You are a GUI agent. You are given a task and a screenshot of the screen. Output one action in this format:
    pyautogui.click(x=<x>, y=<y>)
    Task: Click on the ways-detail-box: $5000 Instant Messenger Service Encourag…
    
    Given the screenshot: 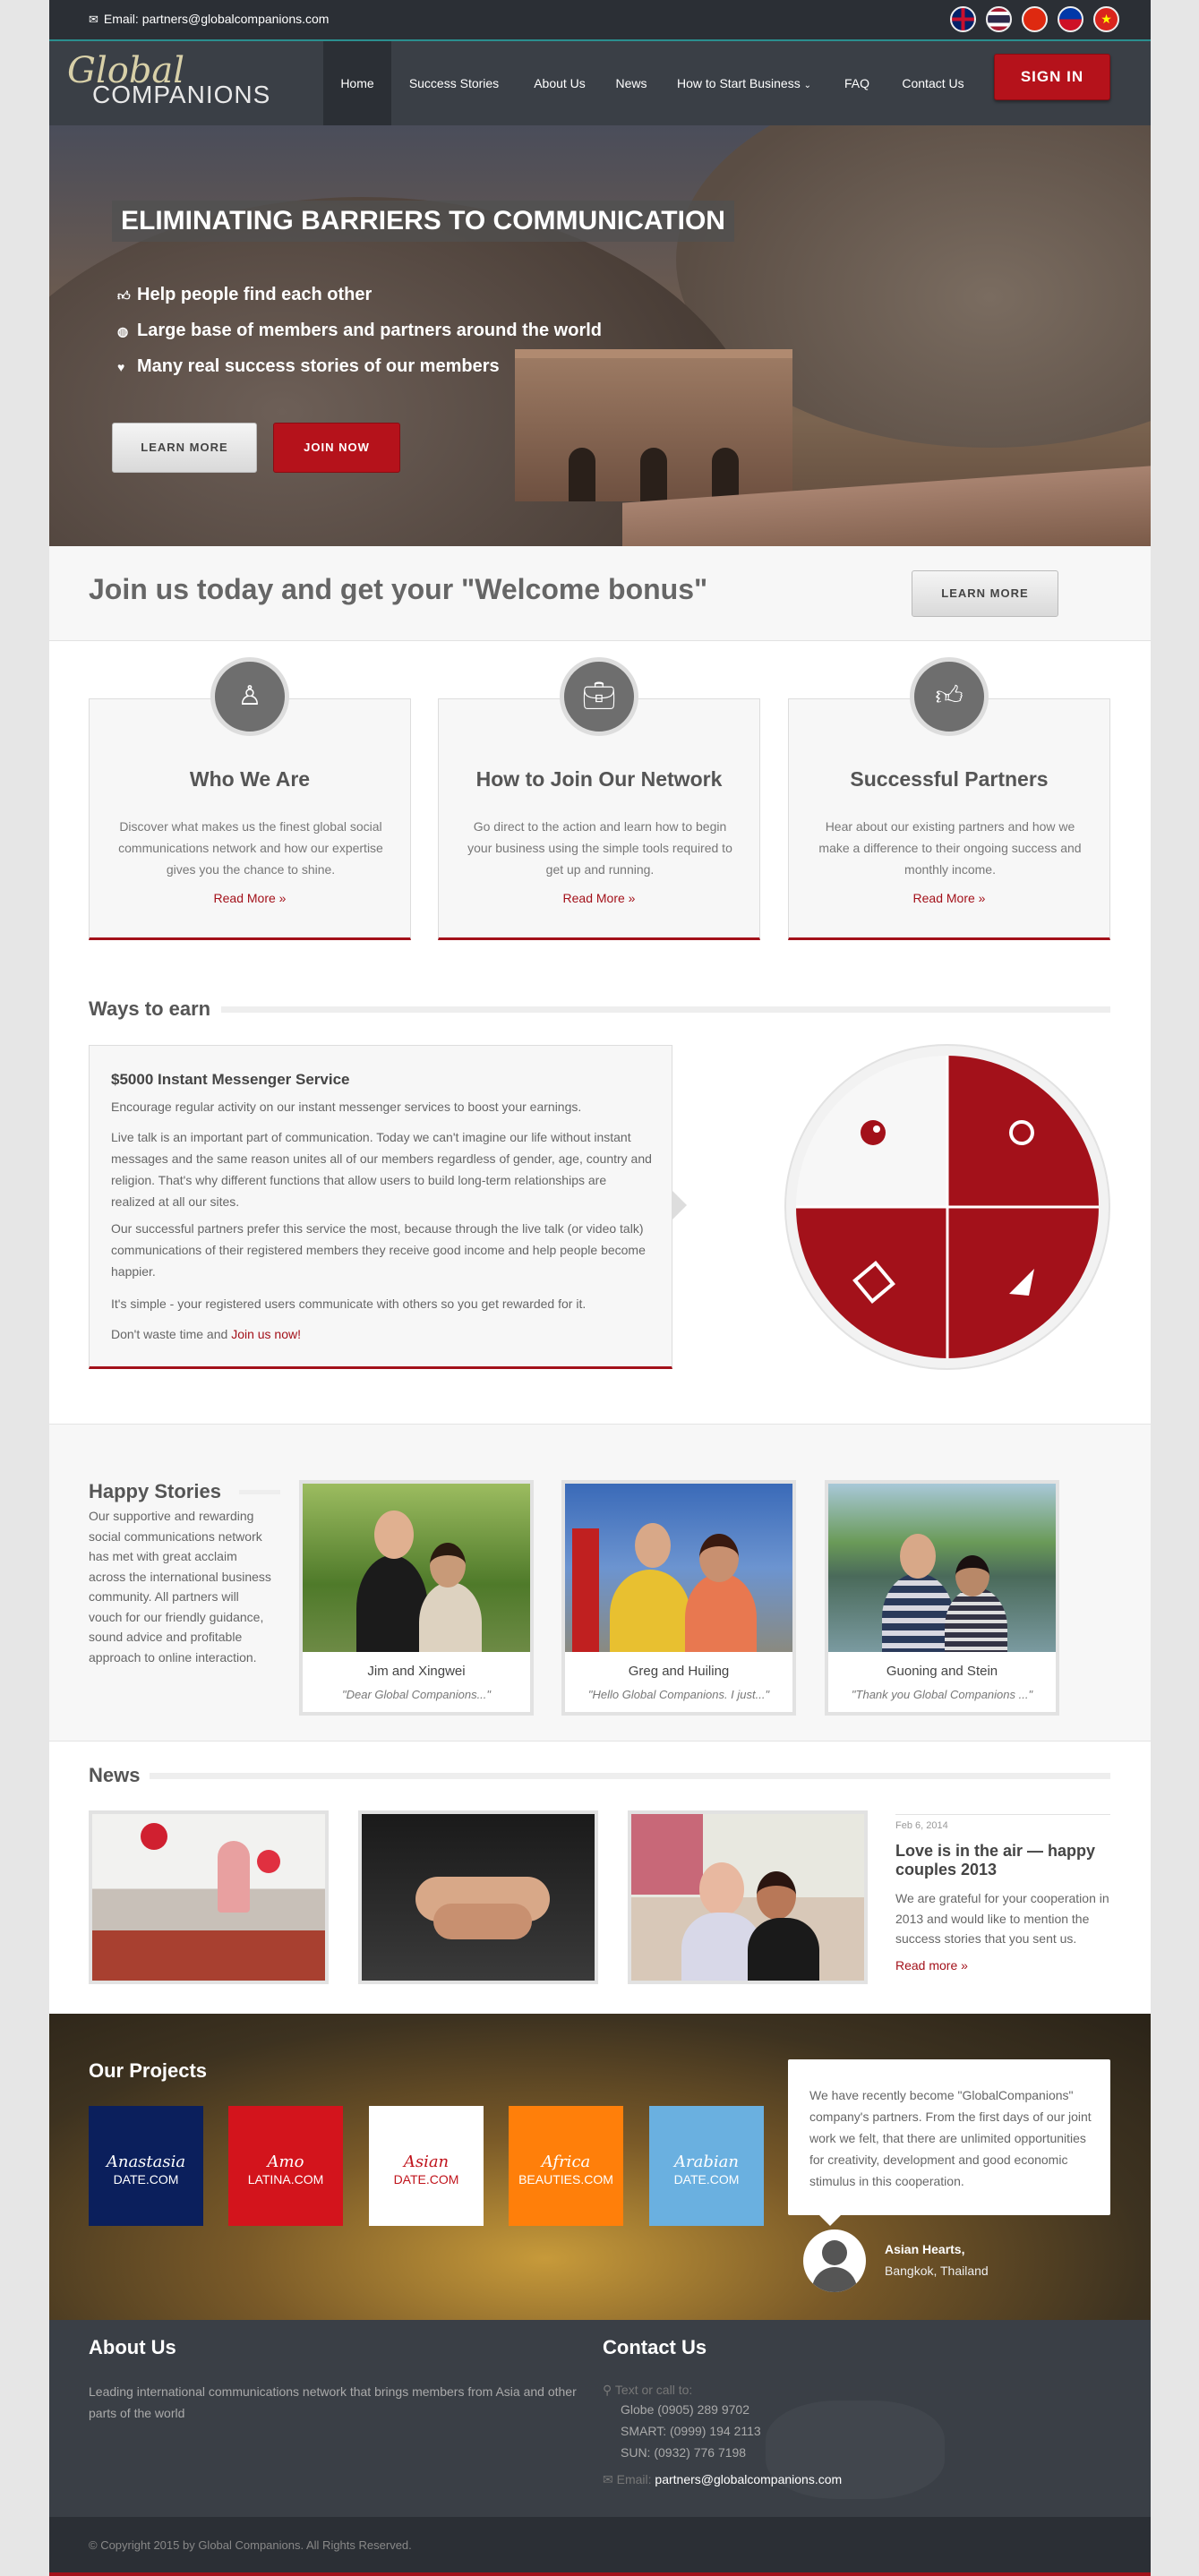 What is the action you would take?
    pyautogui.click(x=380, y=1207)
    